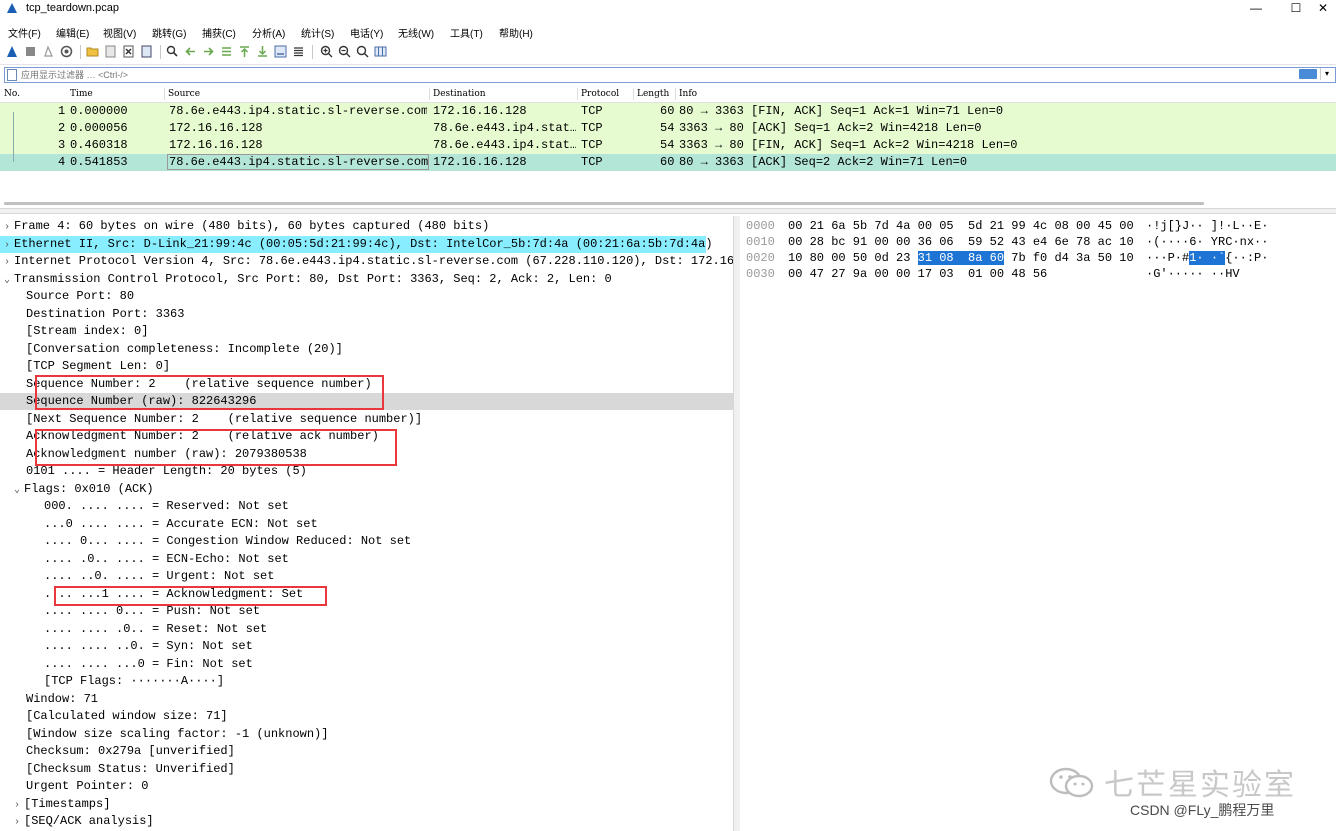 The height and width of the screenshot is (831, 1336). What do you see at coordinates (77, 821) in the screenshot?
I see `detail-tree-item: › [SEQ/ACK analysis]` at bounding box center [77, 821].